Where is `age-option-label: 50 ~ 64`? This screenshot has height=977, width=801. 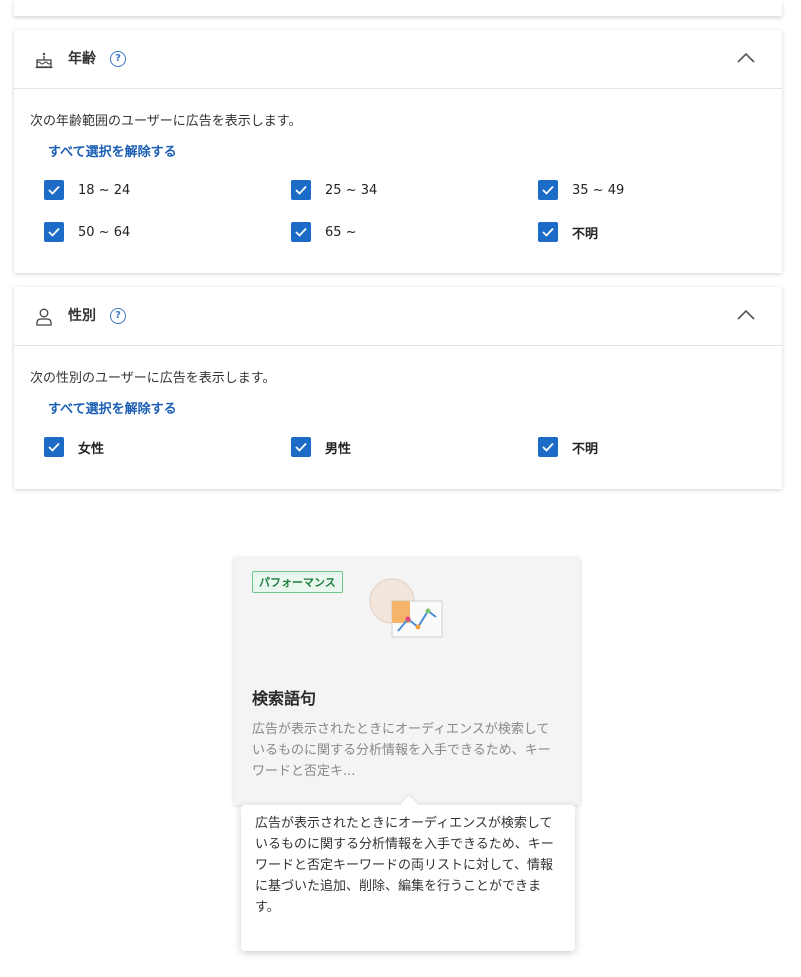
age-option-label: 50 ~ 64 is located at coordinates (104, 232).